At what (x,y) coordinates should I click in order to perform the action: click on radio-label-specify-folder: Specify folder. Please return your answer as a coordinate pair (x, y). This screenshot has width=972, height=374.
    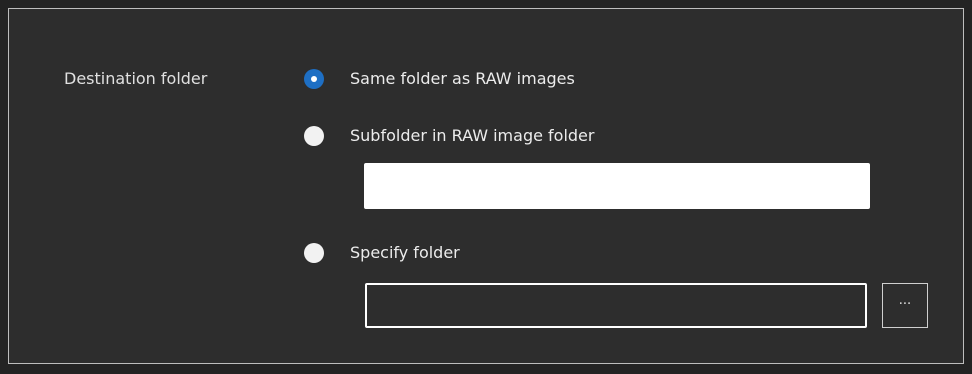
    Looking at the image, I should click on (405, 253).